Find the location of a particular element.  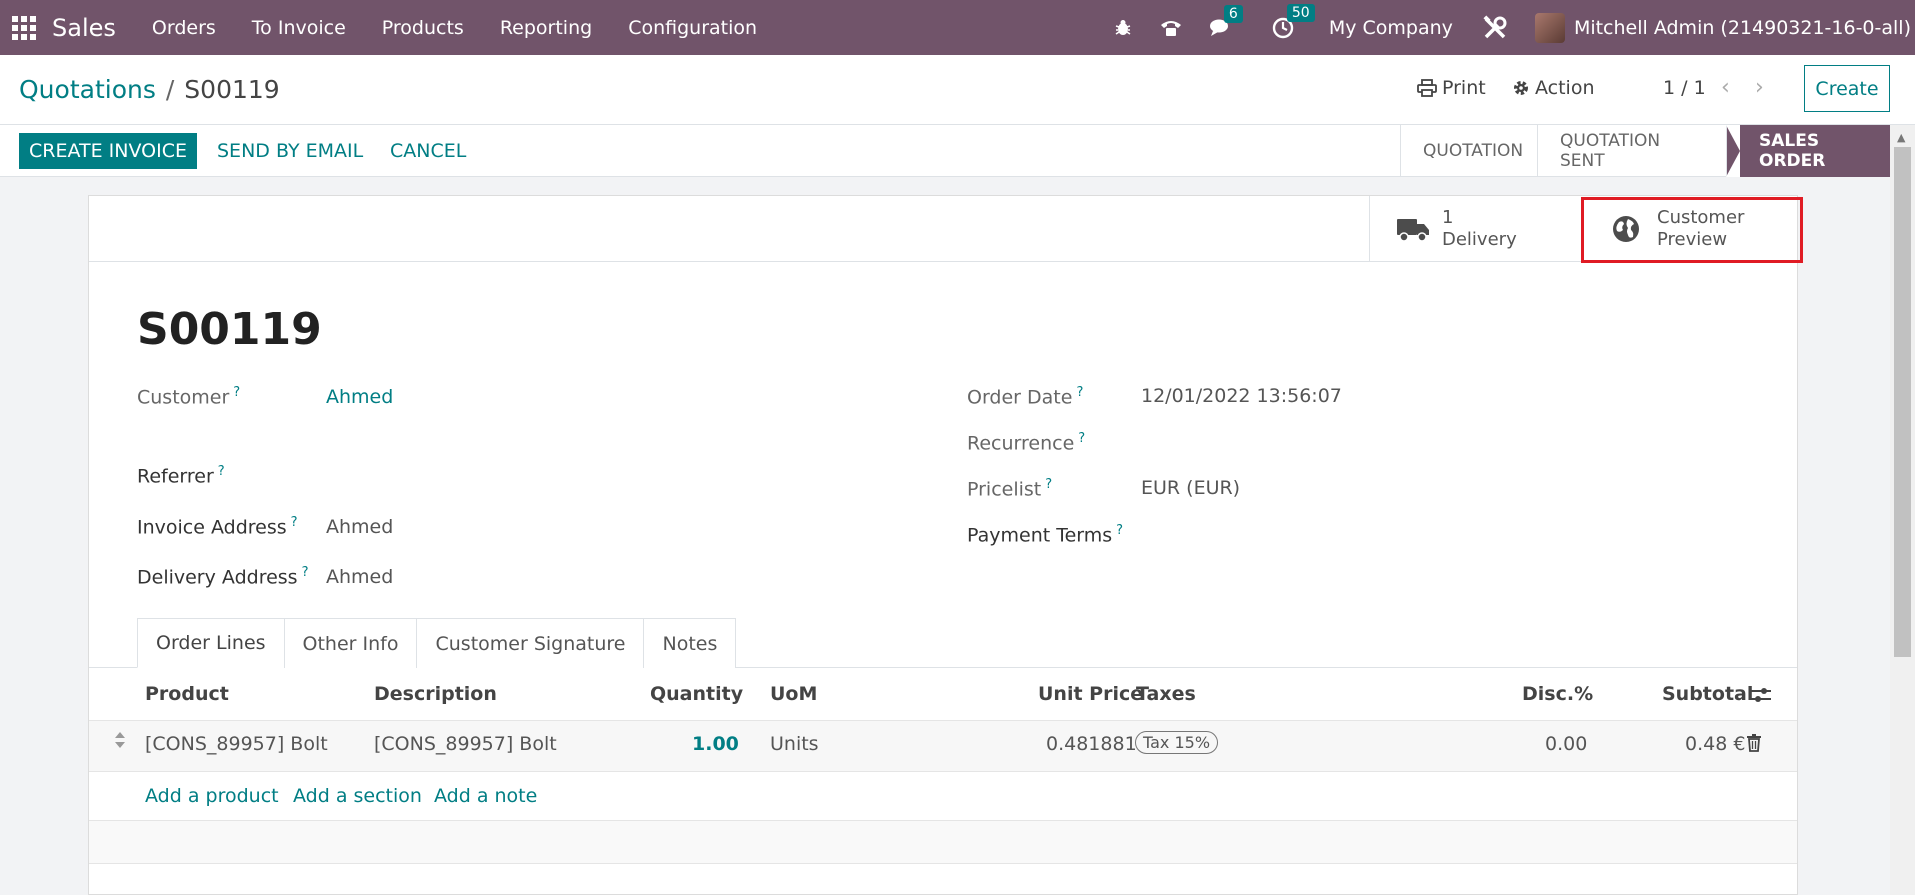

column-description: Description is located at coordinates (435, 694).